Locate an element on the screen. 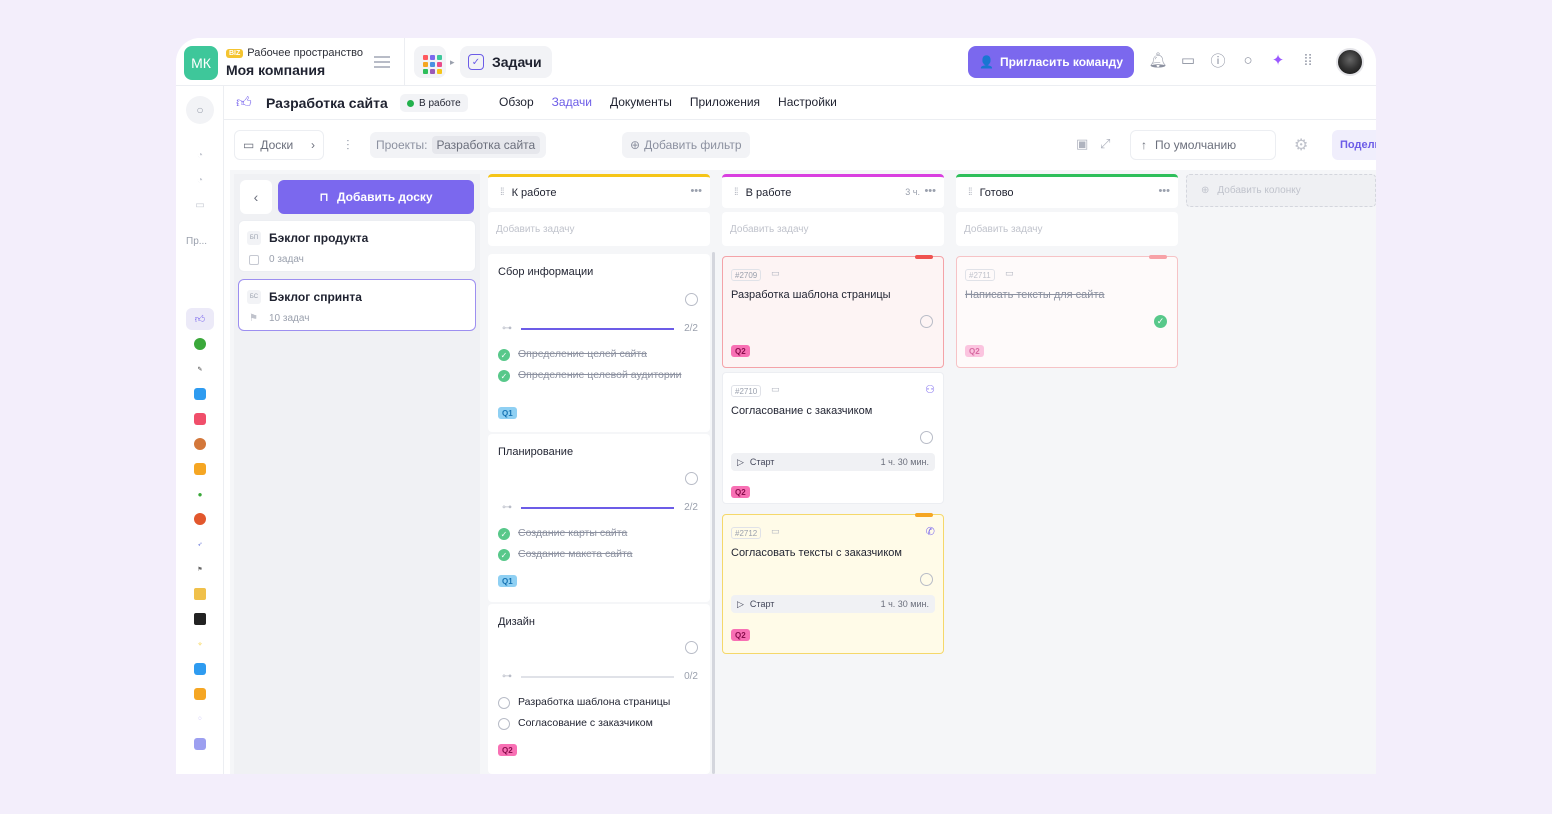  hamburger-menu-icon is located at coordinates (382, 62).